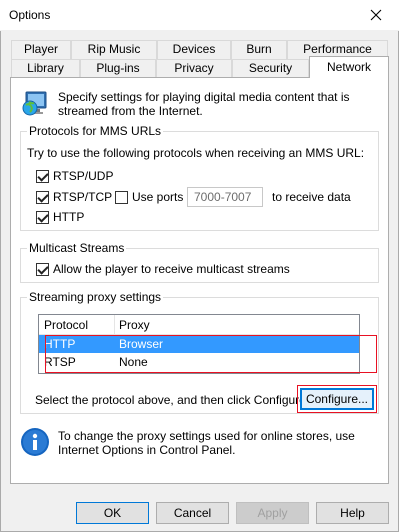 Image resolution: width=399 pixels, height=532 pixels. What do you see at coordinates (112, 513) in the screenshot?
I see `ok-button: OK` at bounding box center [112, 513].